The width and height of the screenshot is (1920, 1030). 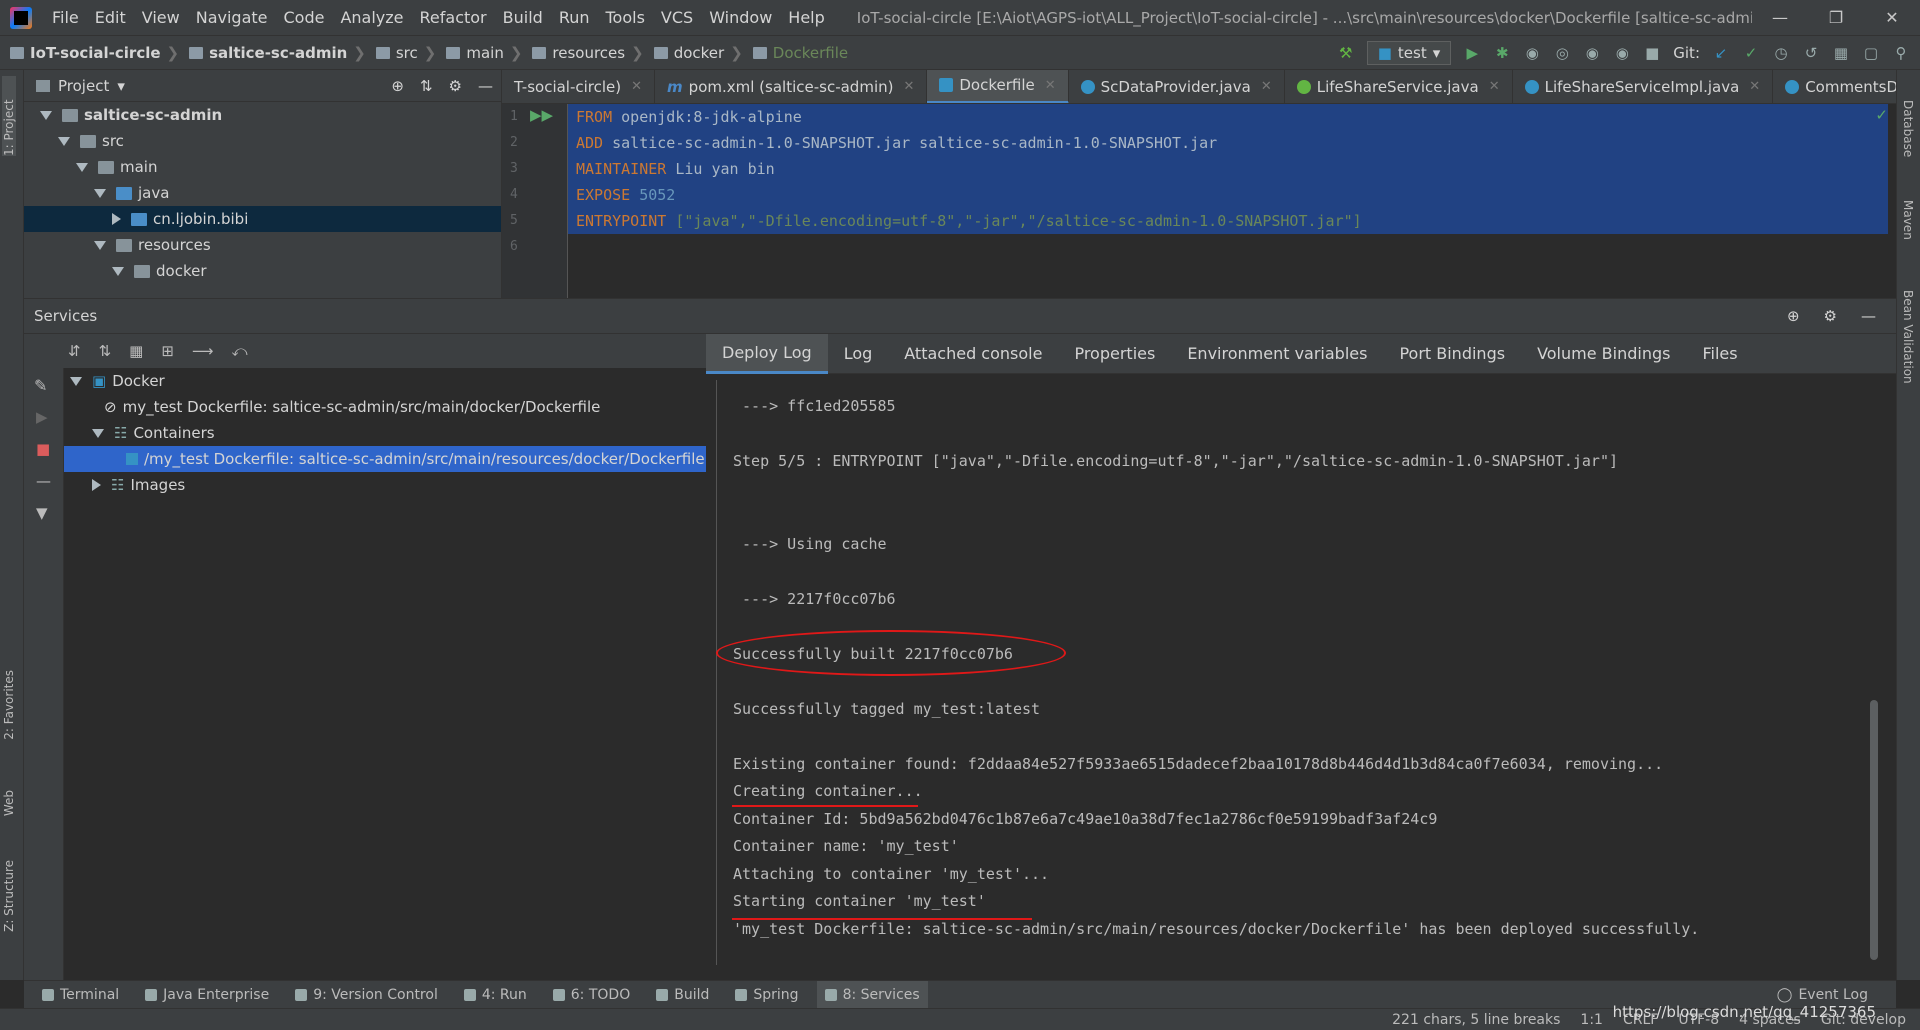 What do you see at coordinates (767, 353) in the screenshot?
I see `services-detail-tab: Deploy Log` at bounding box center [767, 353].